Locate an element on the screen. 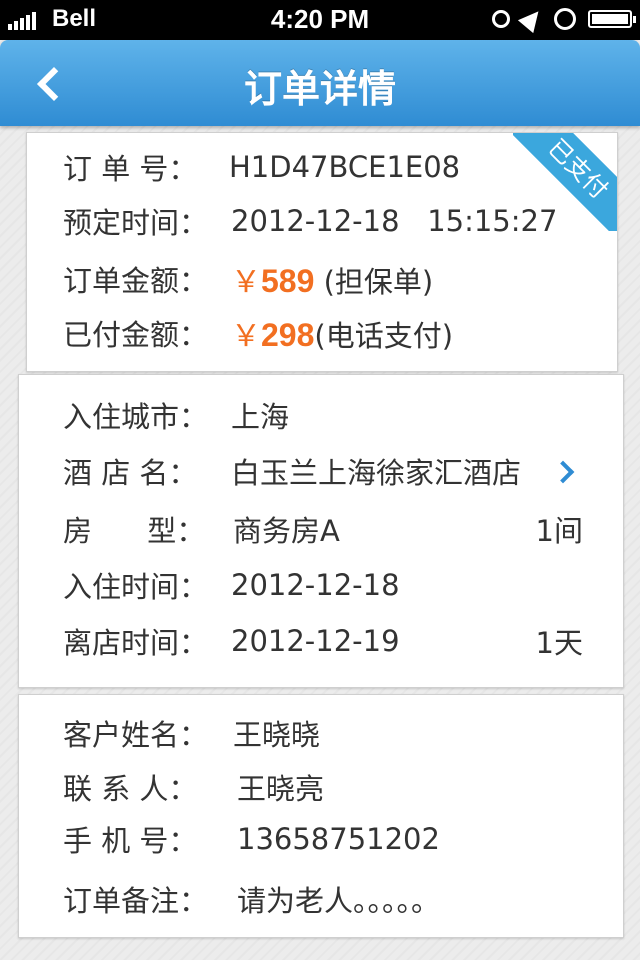 This screenshot has width=640, height=960. remark-value: 请为老人。。。。。 is located at coordinates (339, 901).